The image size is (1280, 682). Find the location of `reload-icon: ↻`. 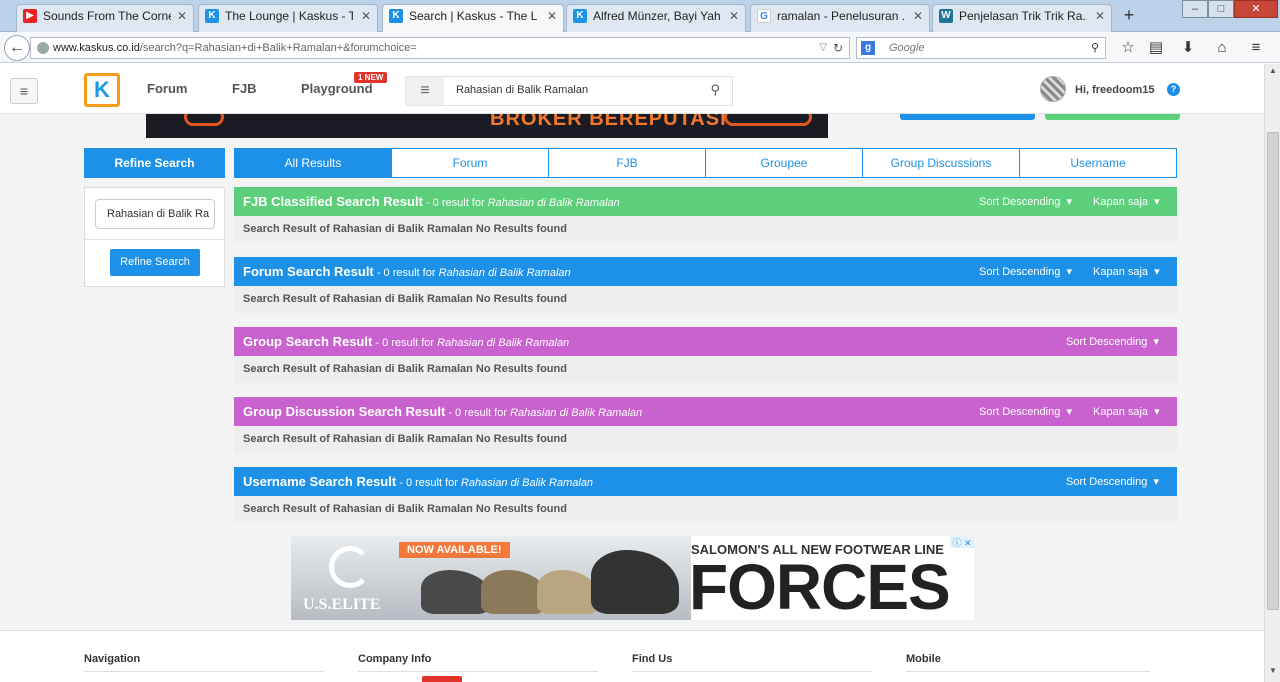

reload-icon: ↻ is located at coordinates (838, 48).